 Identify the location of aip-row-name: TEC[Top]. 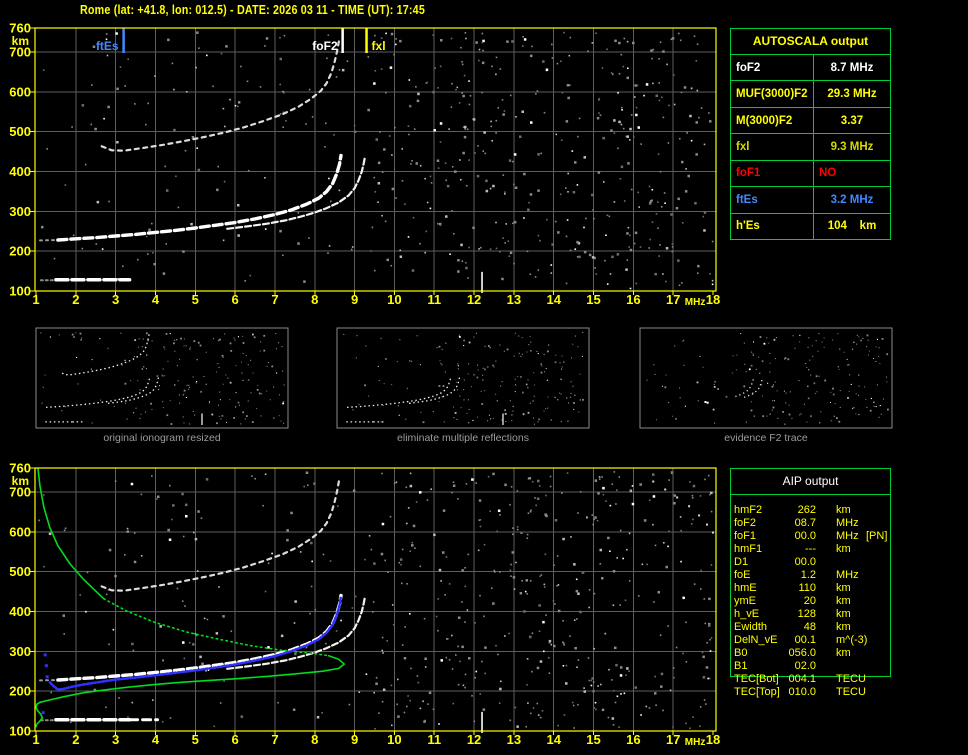
(757, 692).